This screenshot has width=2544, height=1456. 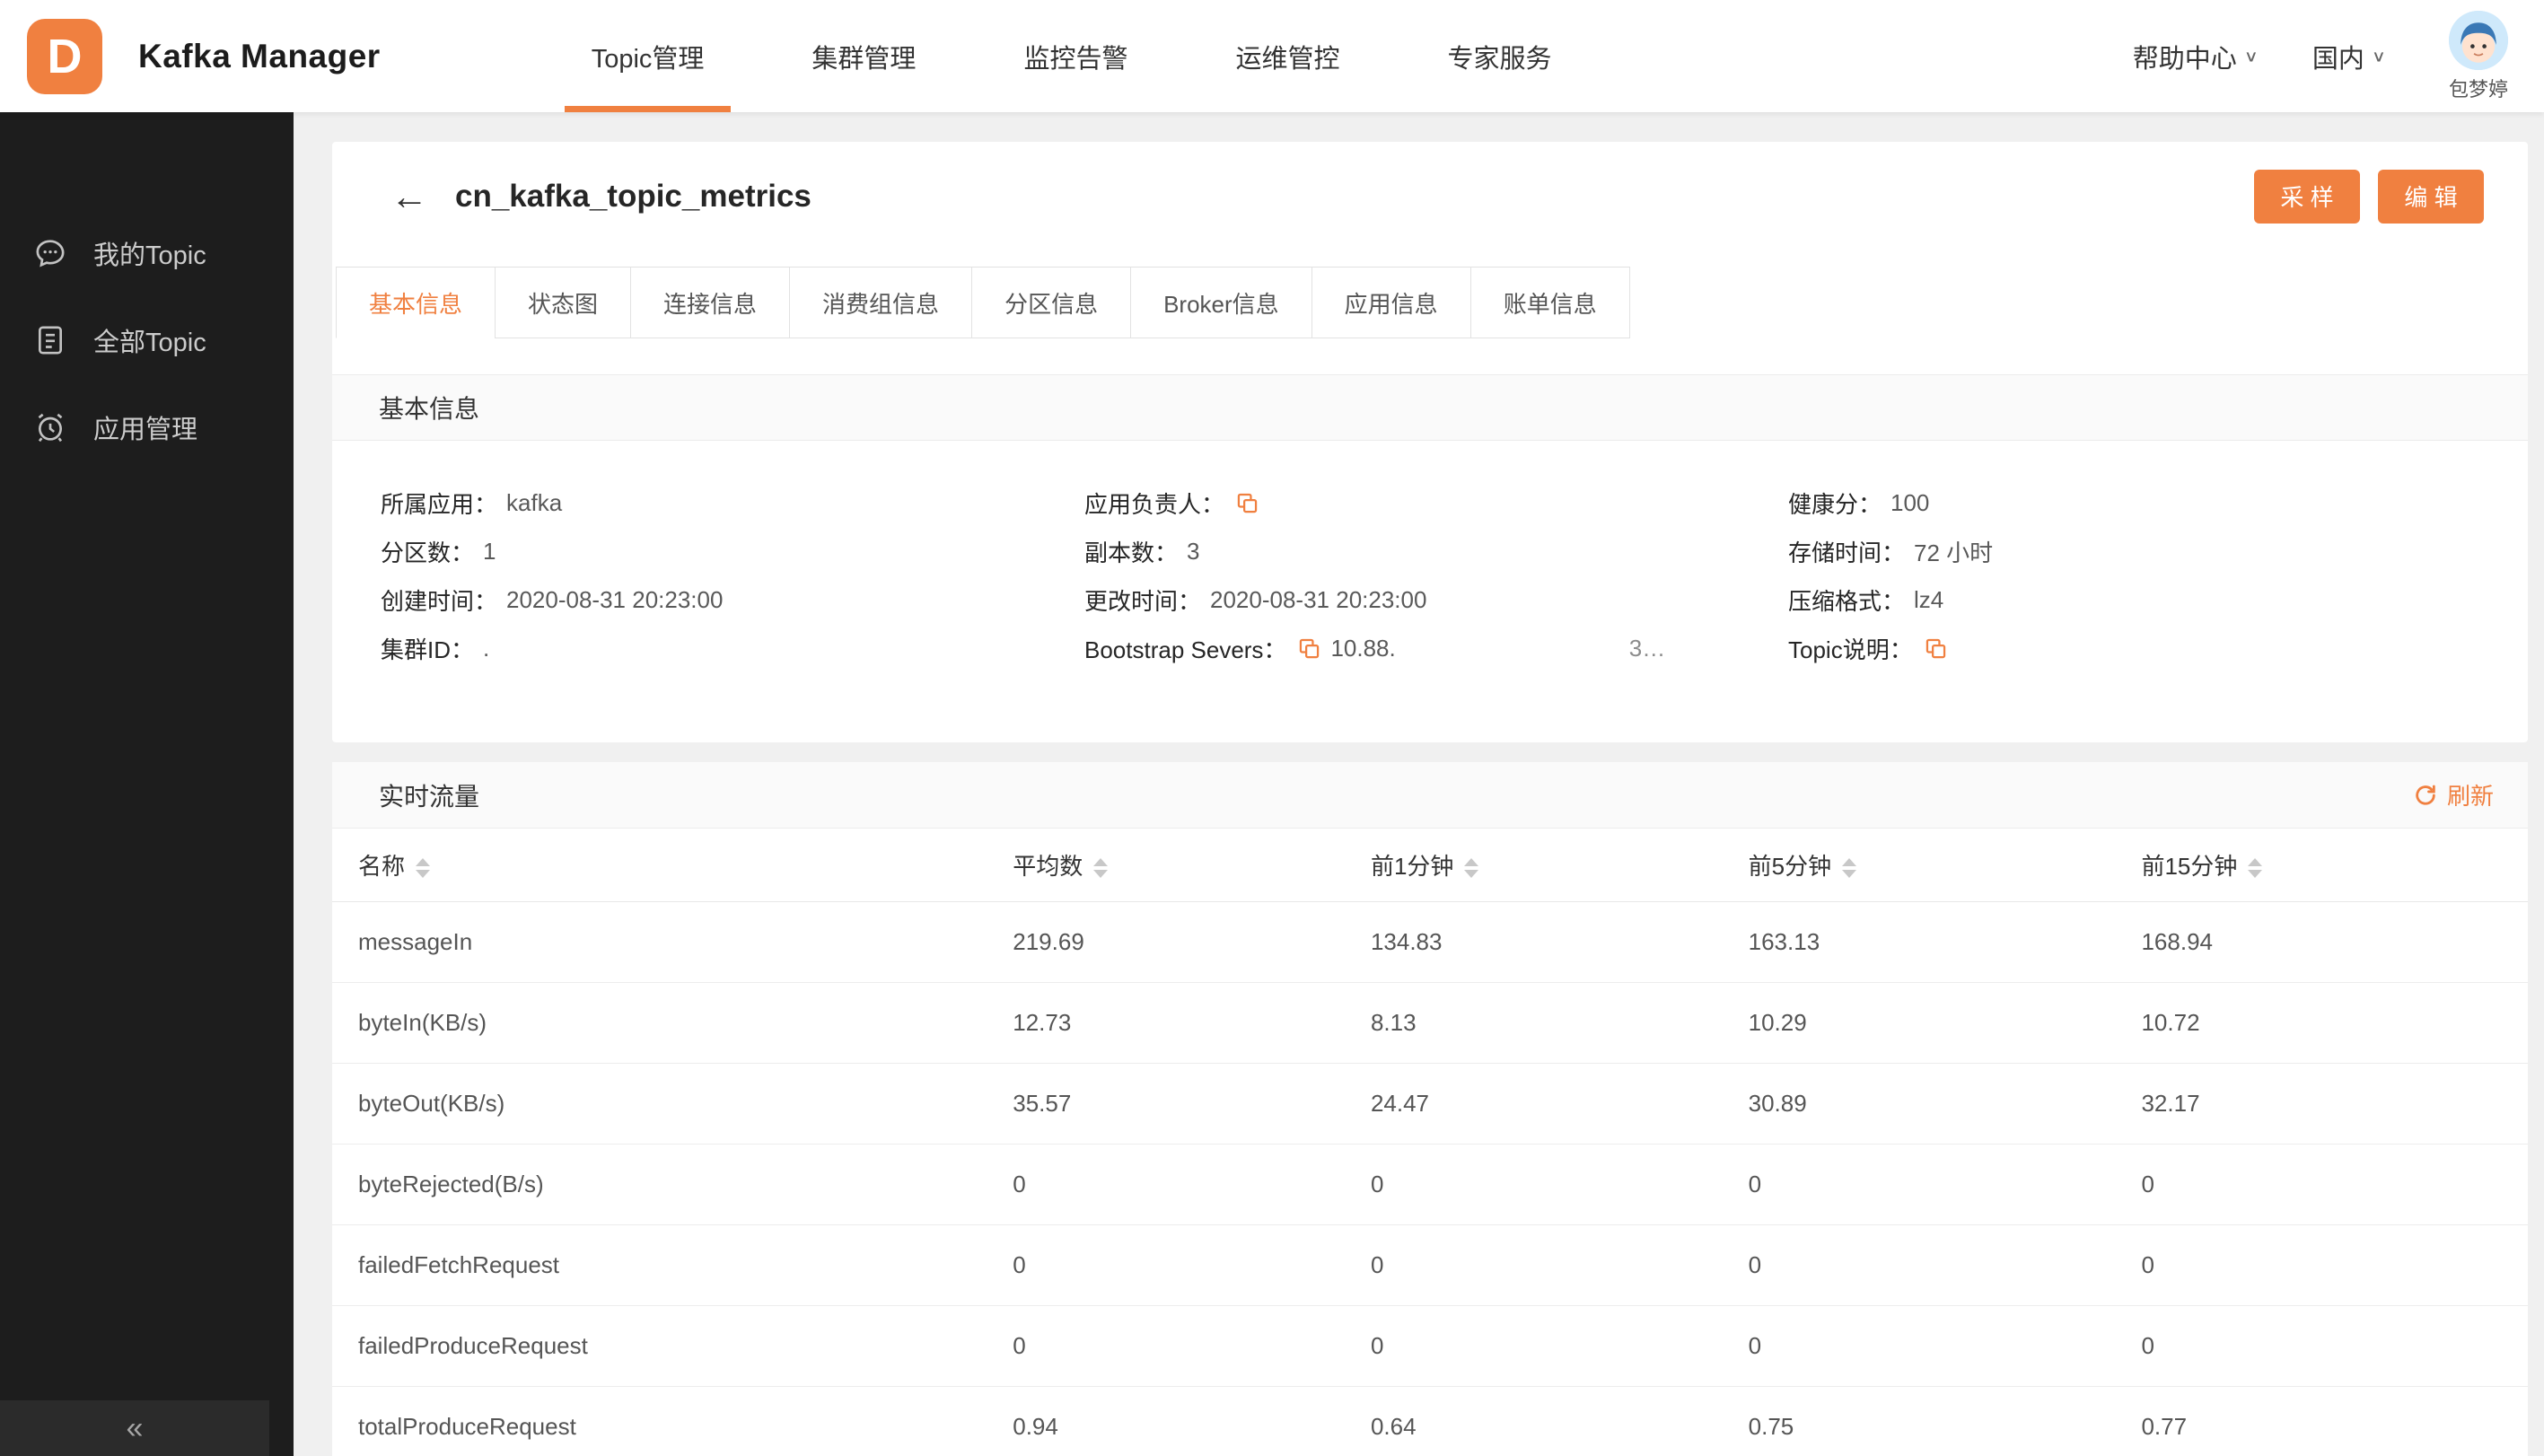 What do you see at coordinates (416, 302) in the screenshot?
I see `tab-基本信息: 基本信息` at bounding box center [416, 302].